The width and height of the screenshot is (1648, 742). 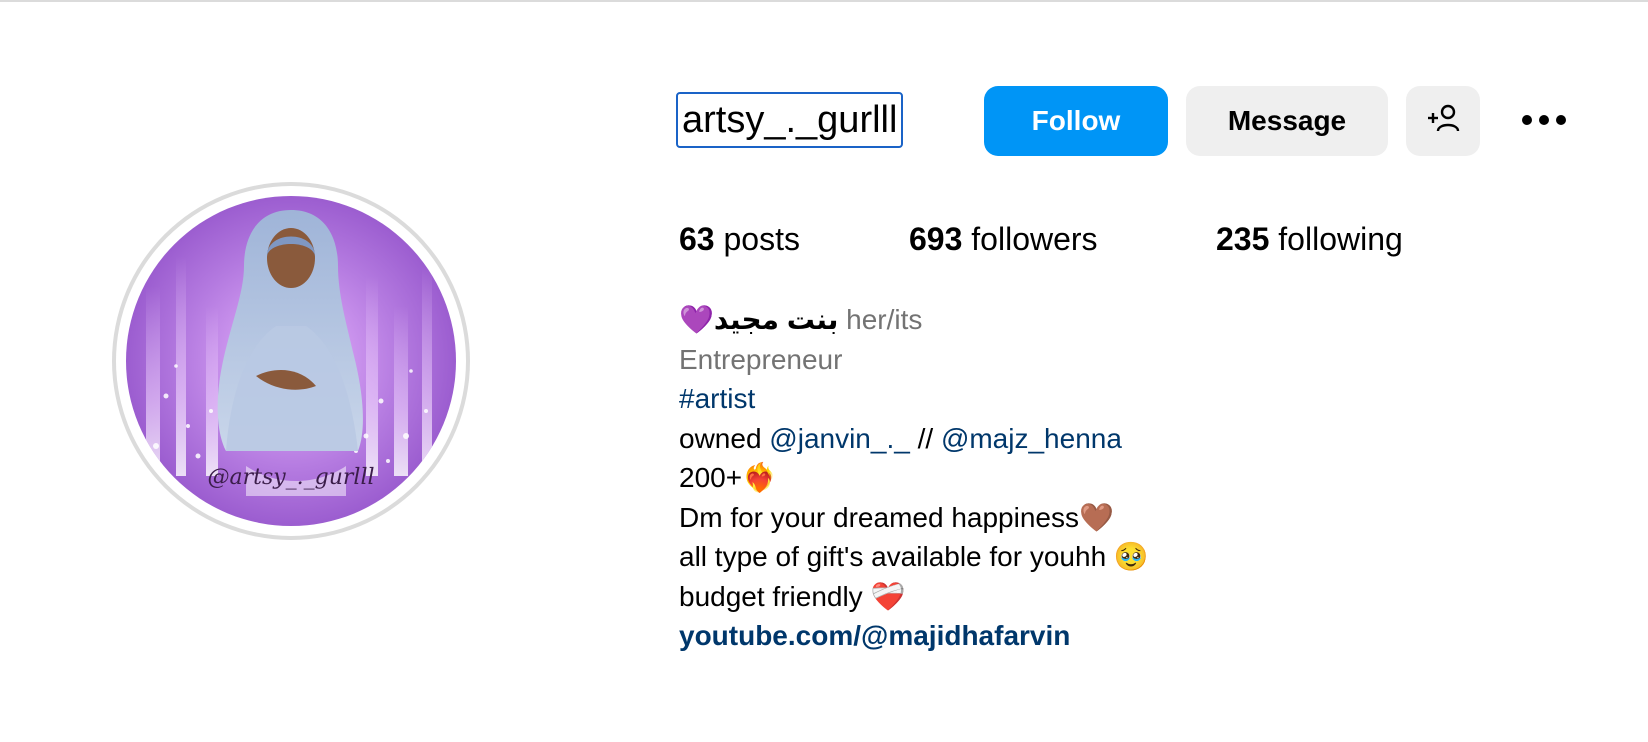 What do you see at coordinates (291, 477) in the screenshot?
I see `avatar-caption: @artsy_._gurlll` at bounding box center [291, 477].